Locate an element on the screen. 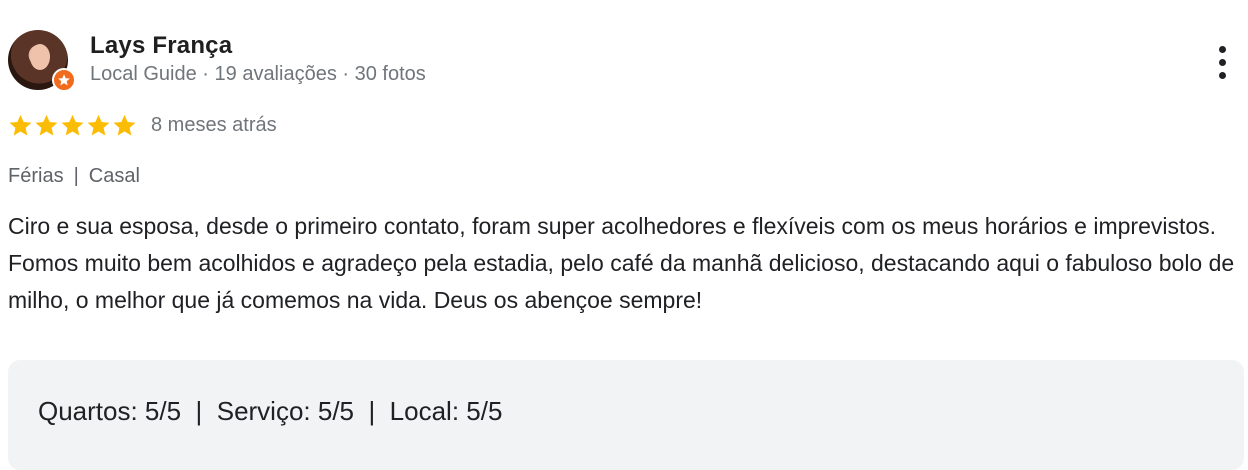 The image size is (1248, 470). local-guide-star-icon is located at coordinates (64, 80).